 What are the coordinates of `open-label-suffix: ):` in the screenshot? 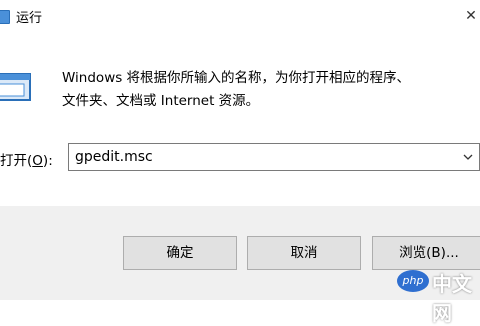 It's located at (47, 161).